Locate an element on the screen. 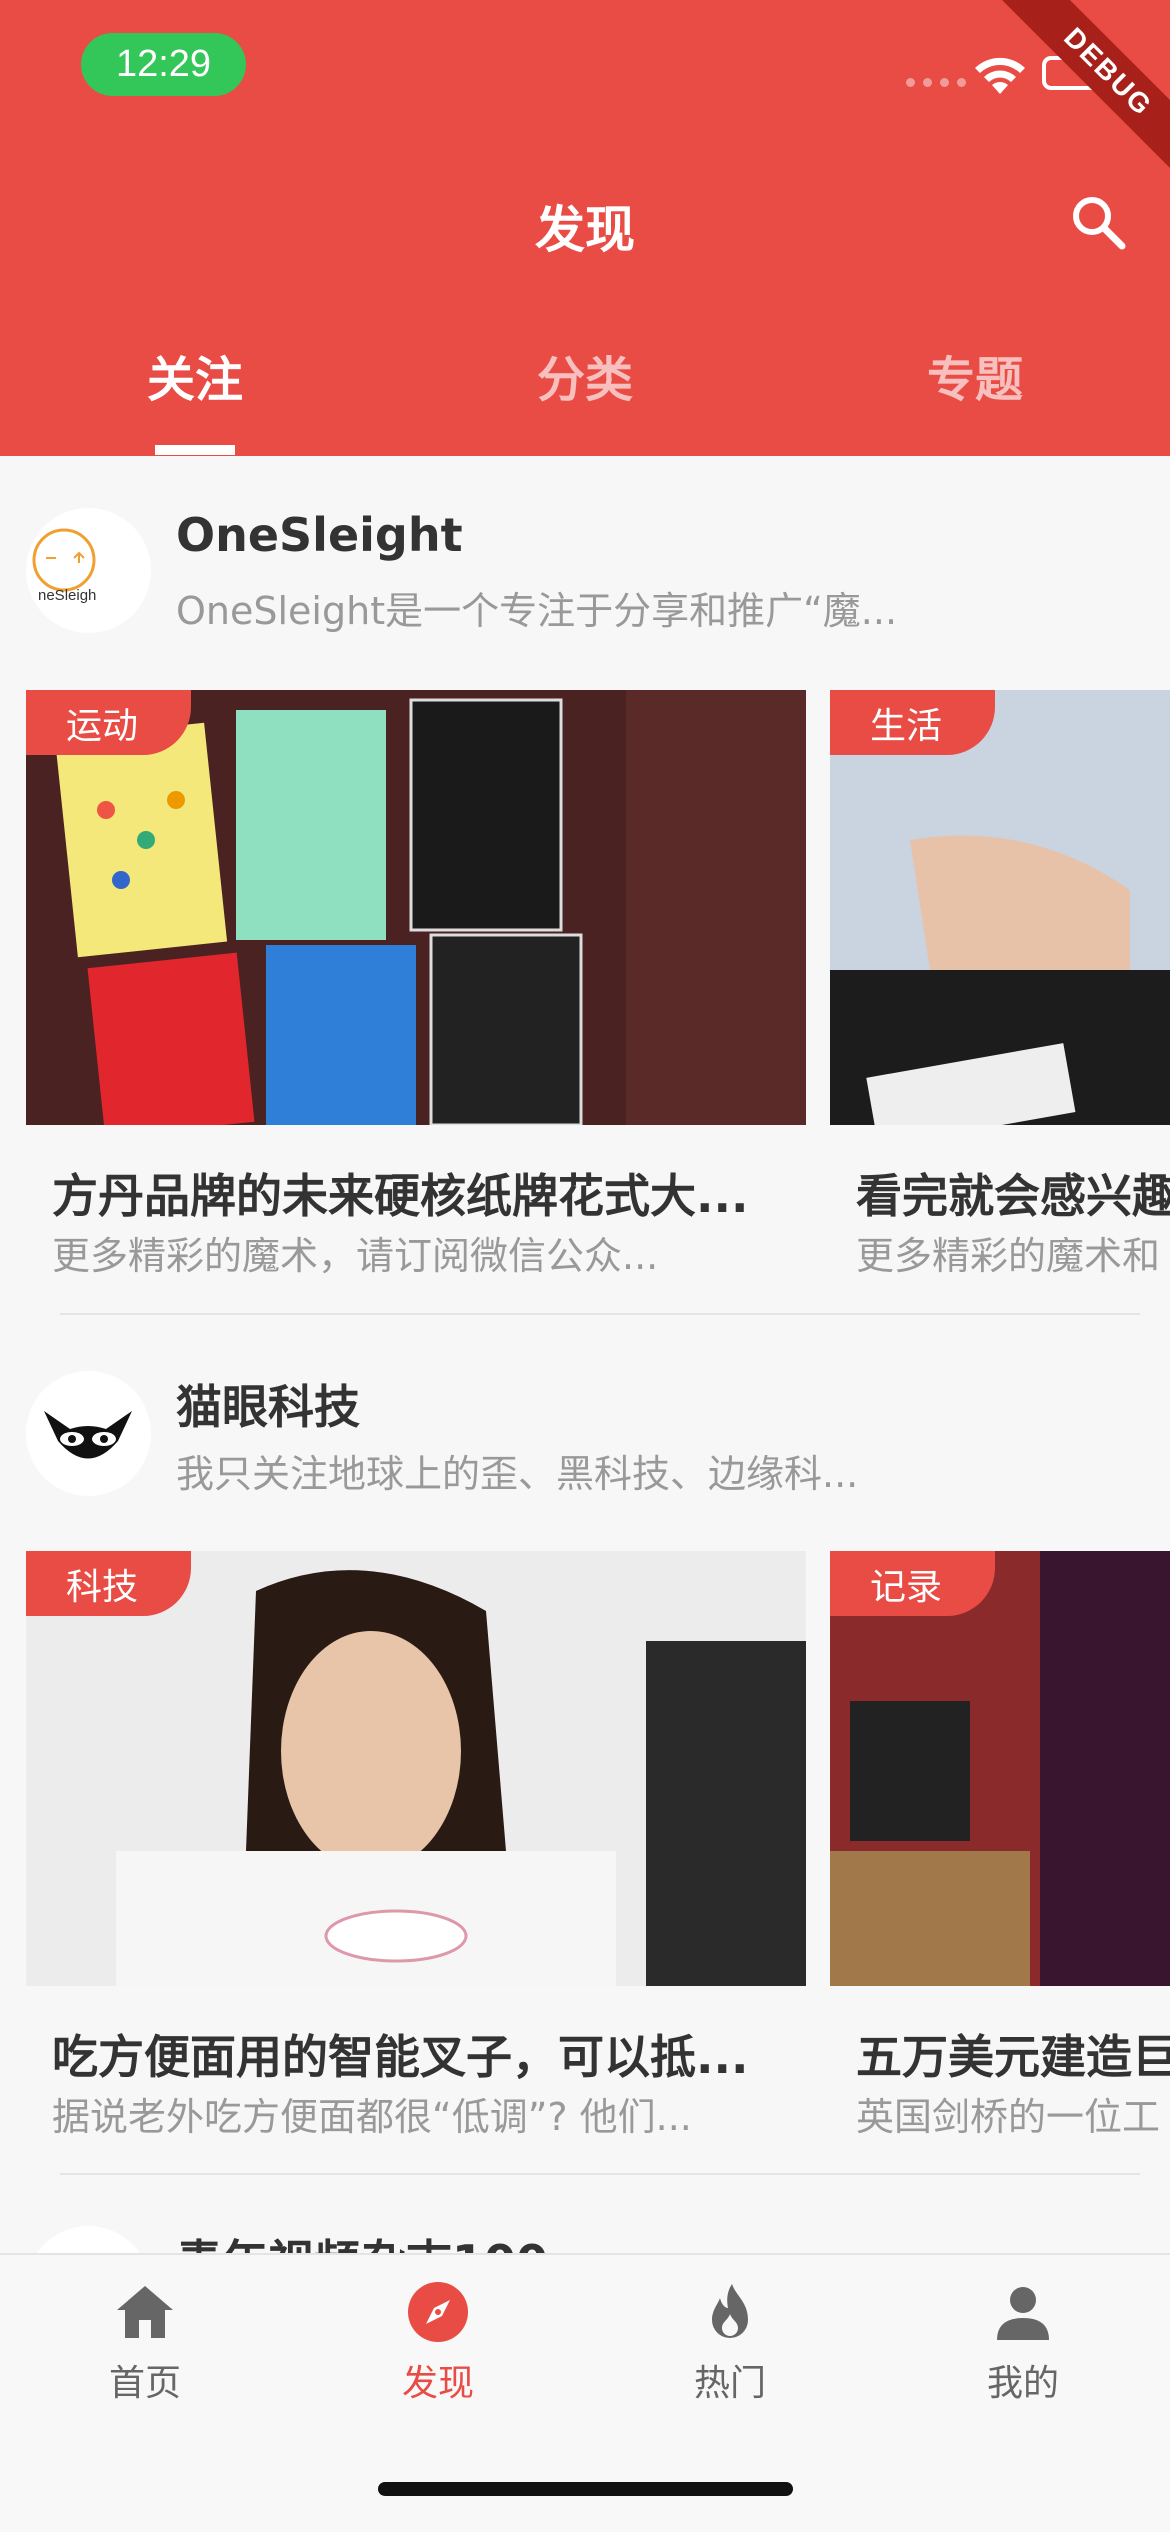 The height and width of the screenshot is (2532, 1170). nav-label: 首页 is located at coordinates (144, 2383).